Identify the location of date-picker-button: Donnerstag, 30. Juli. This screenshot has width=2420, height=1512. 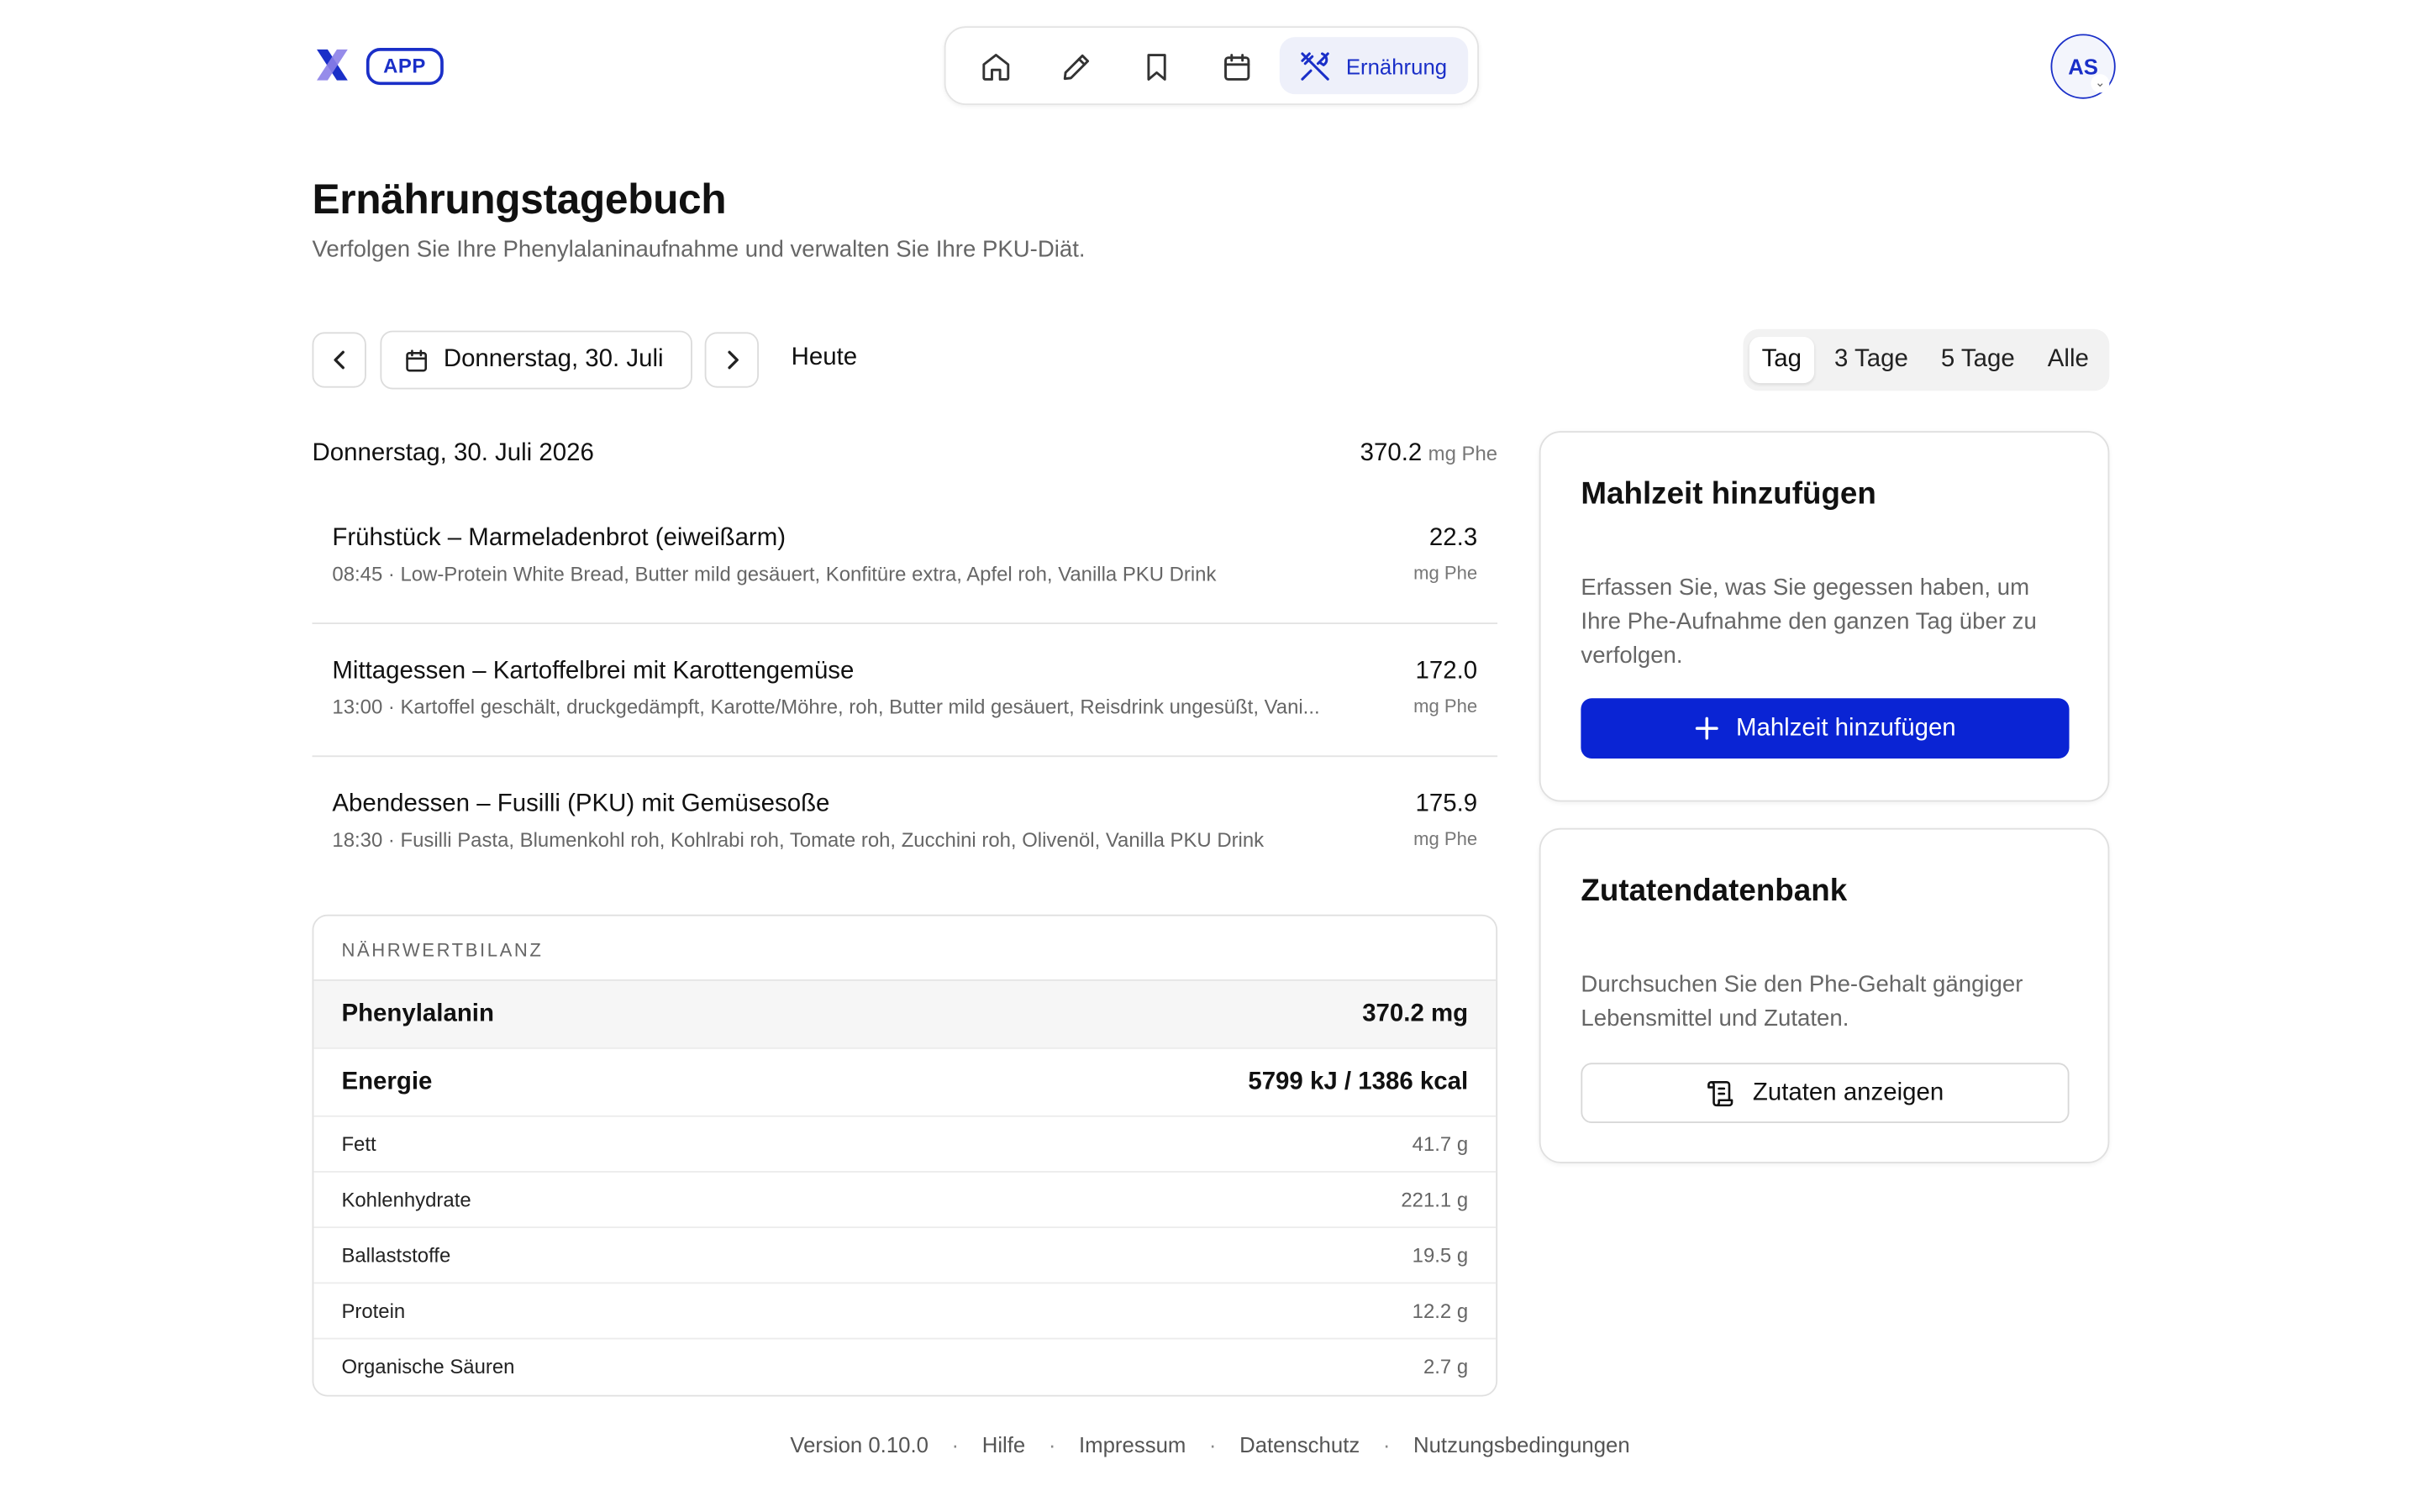
(536, 360).